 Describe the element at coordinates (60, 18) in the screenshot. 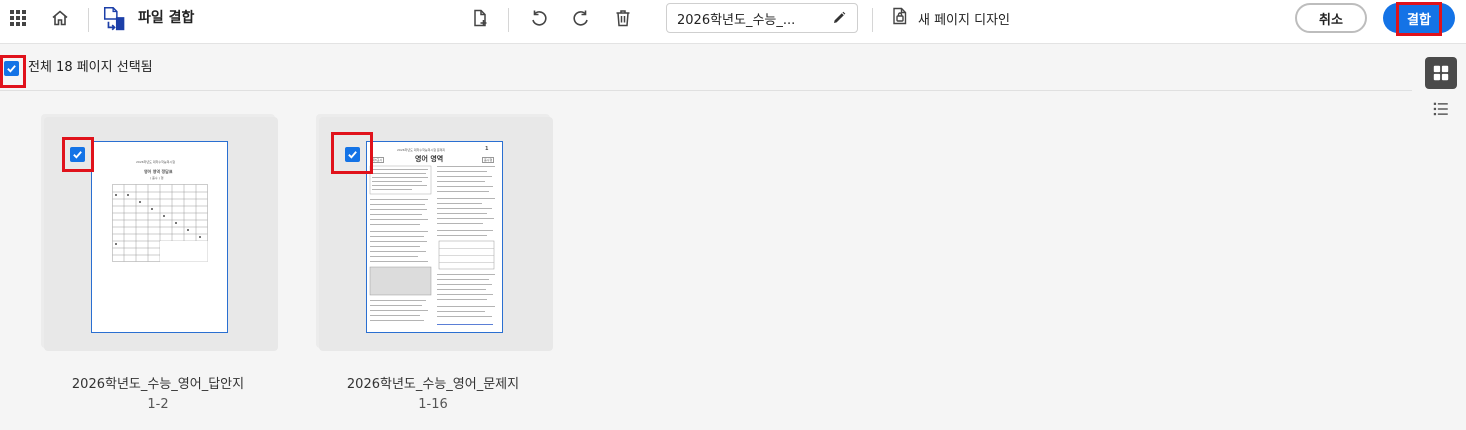

I see `home-icon` at that location.